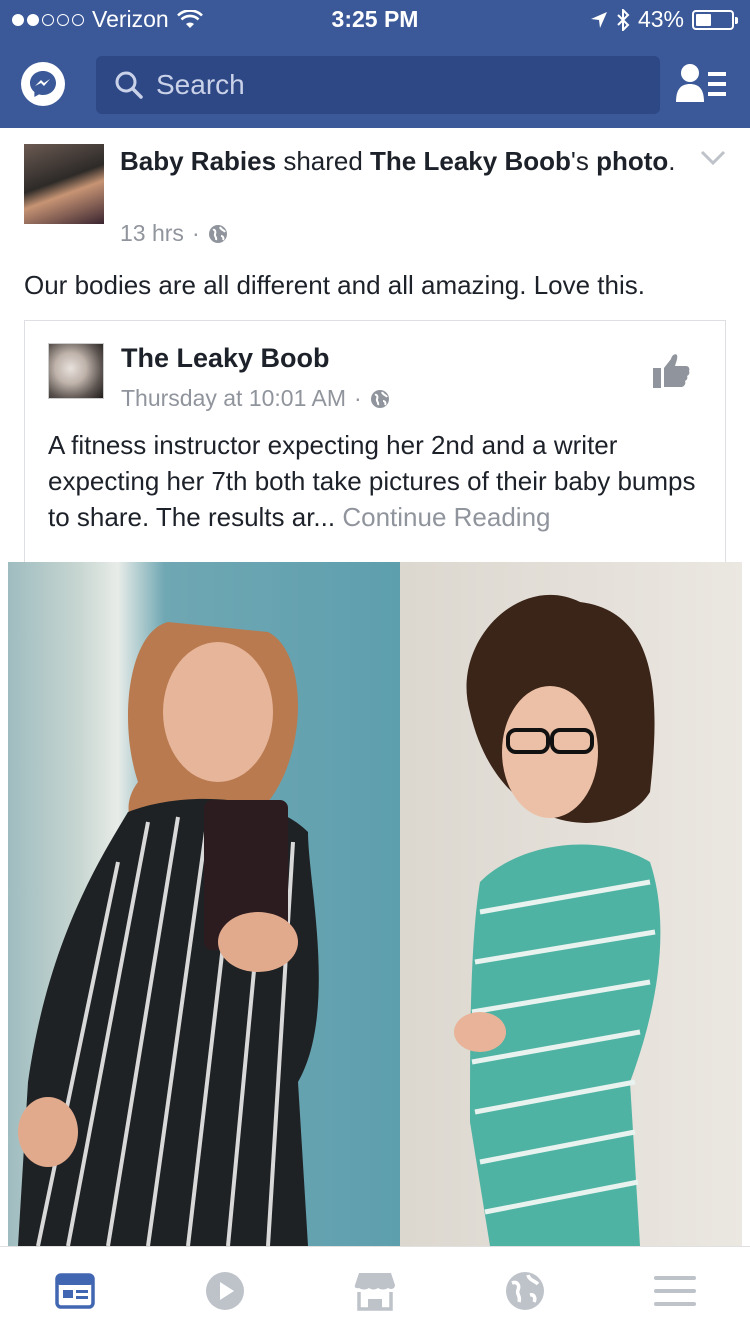 The height and width of the screenshot is (1334, 750). What do you see at coordinates (200, 84) in the screenshot?
I see `search-placeholder: Search` at bounding box center [200, 84].